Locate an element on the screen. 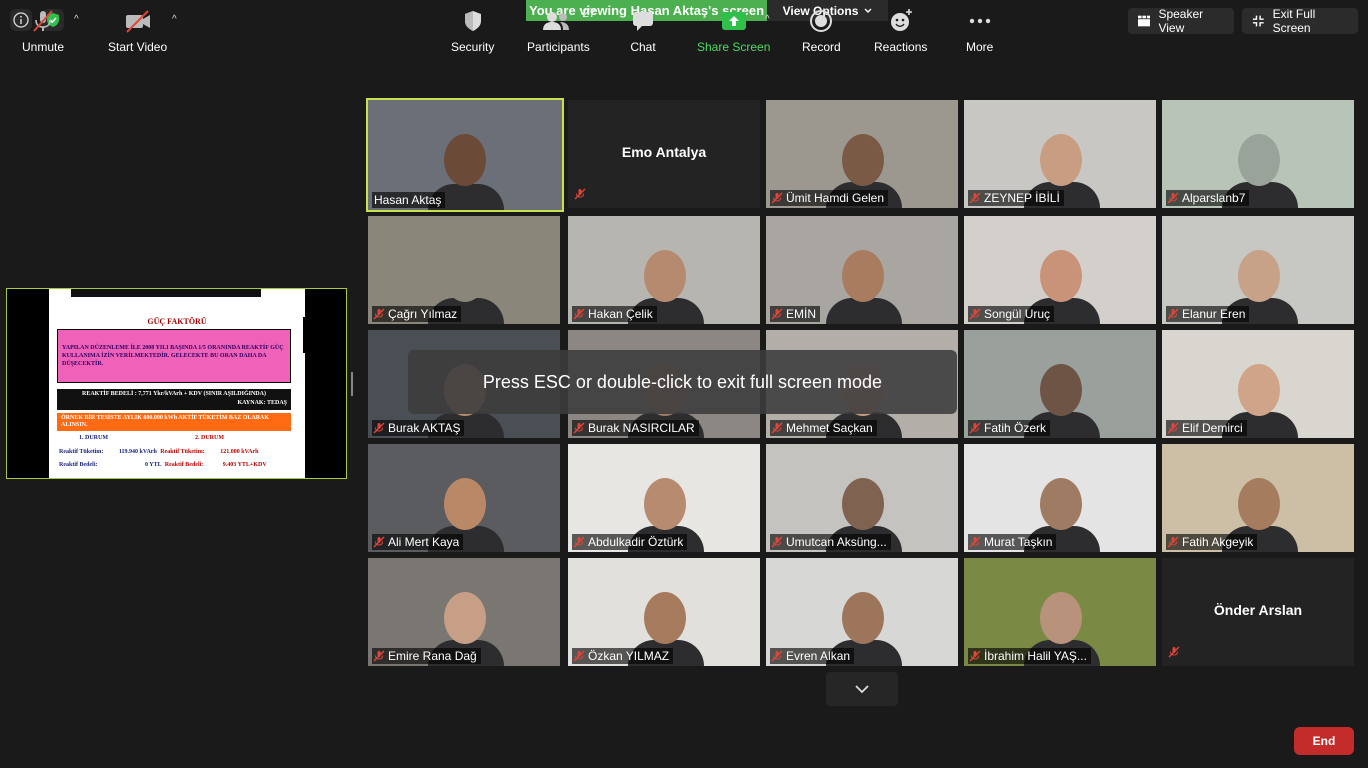 The width and height of the screenshot is (1368, 768). participant-name-tag: Fatih Akgeyik is located at coordinates (1212, 542).